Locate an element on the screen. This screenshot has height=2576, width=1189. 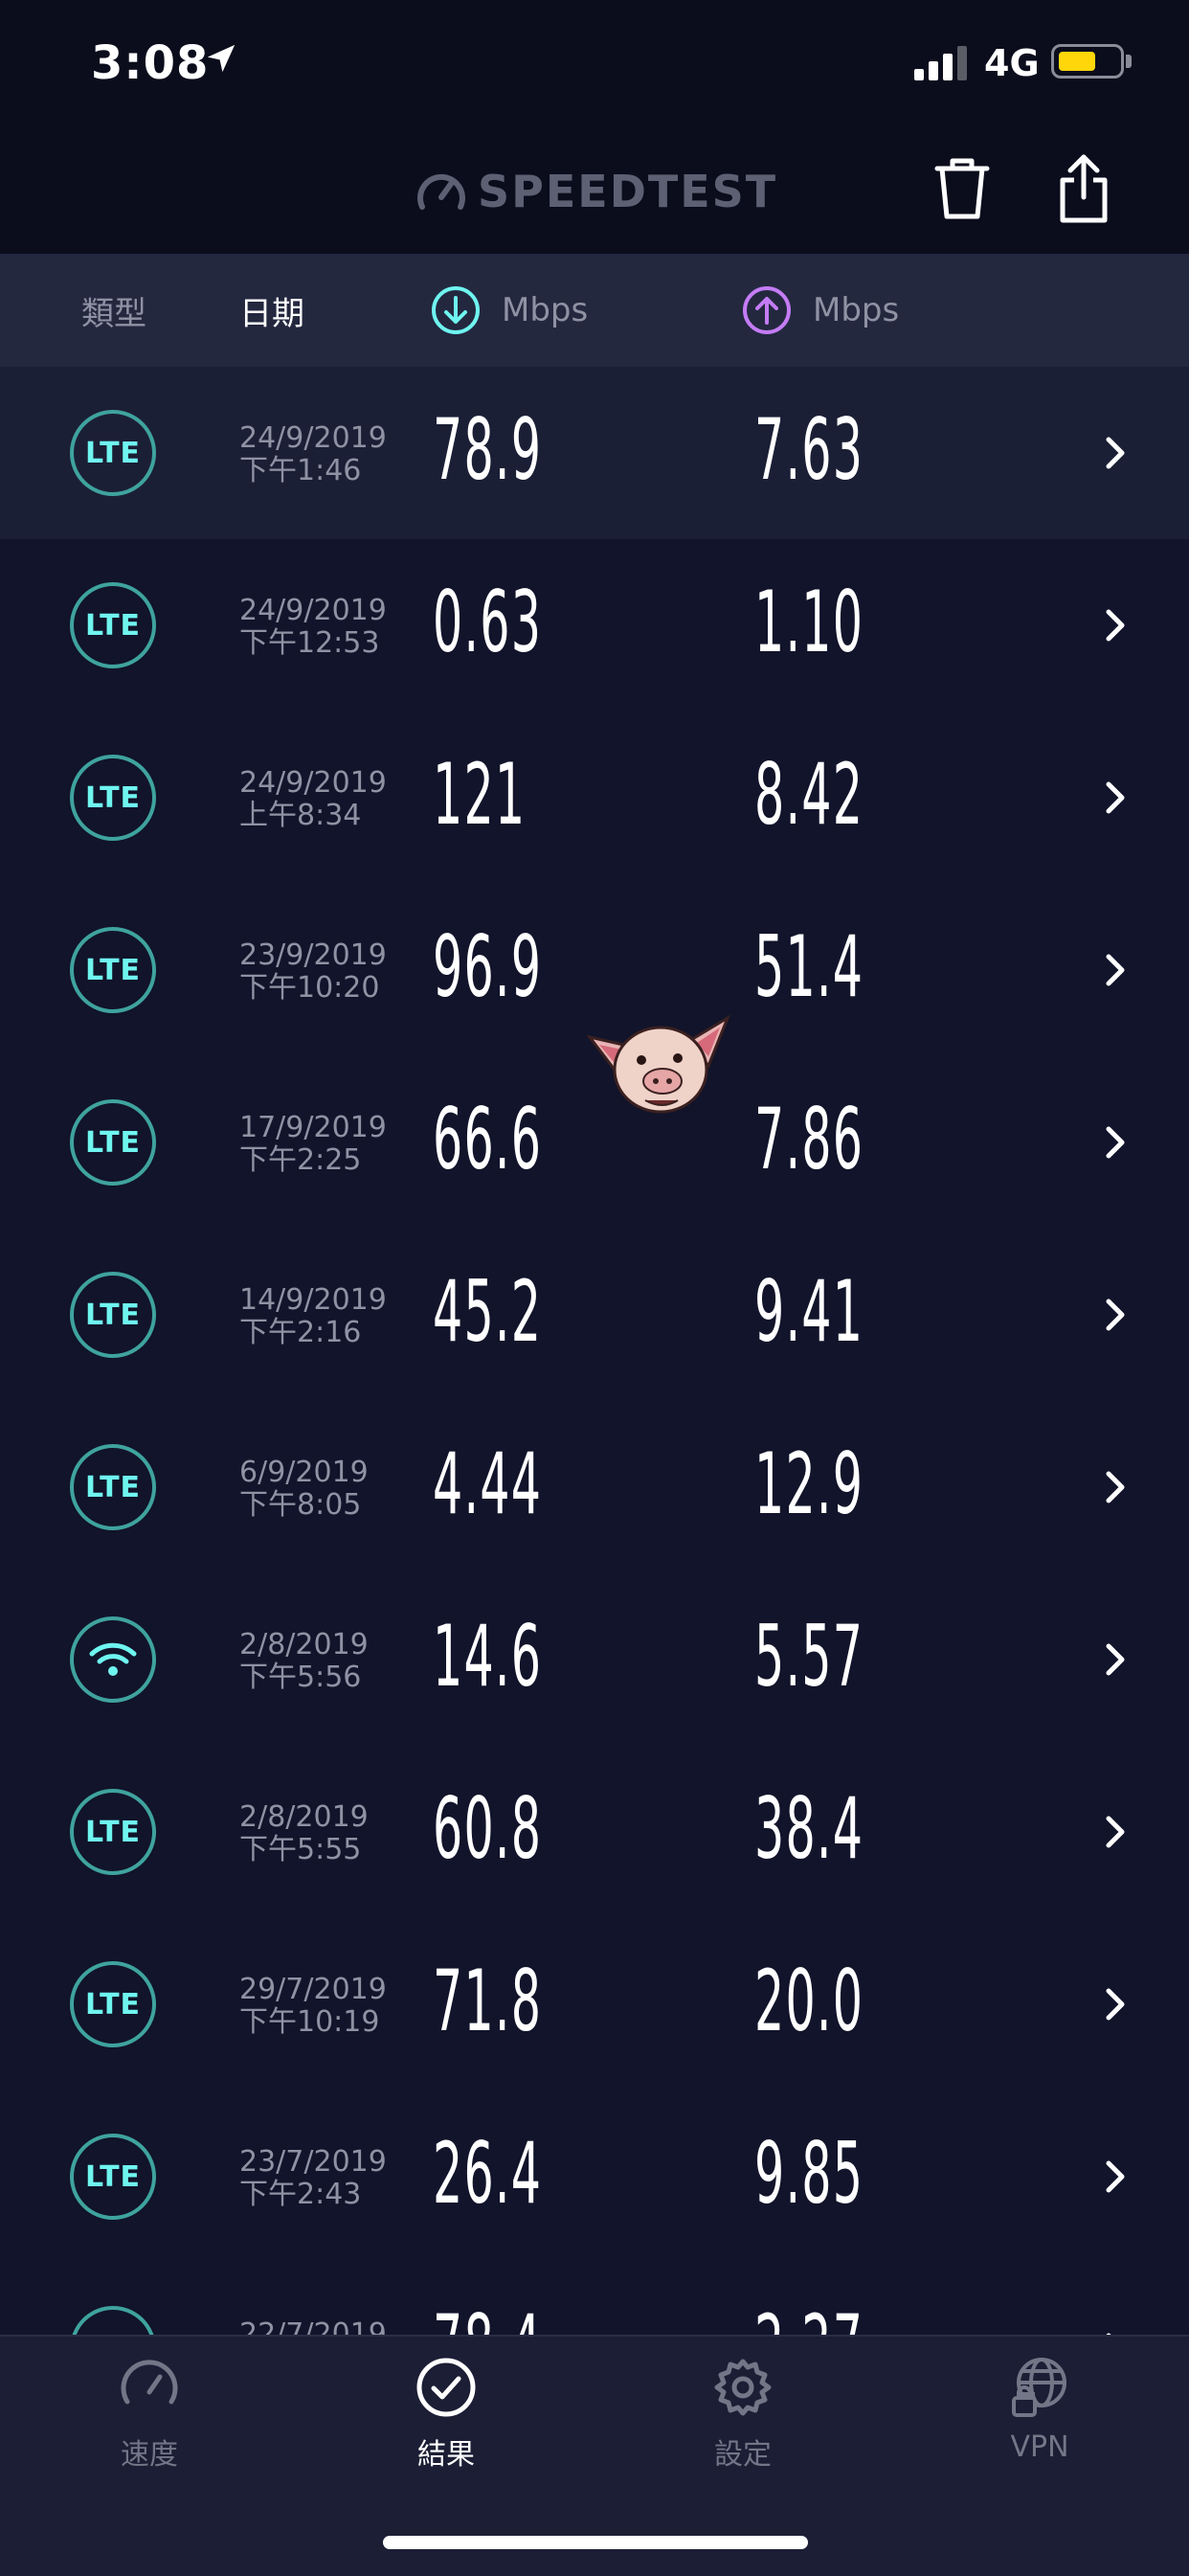
gear-icon is located at coordinates (743, 2387).